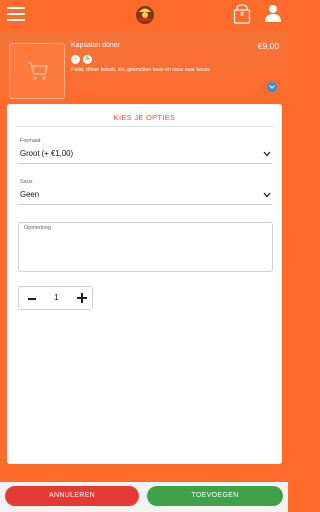 The image size is (320, 512). I want to click on restaurant-logo, so click(145, 15).